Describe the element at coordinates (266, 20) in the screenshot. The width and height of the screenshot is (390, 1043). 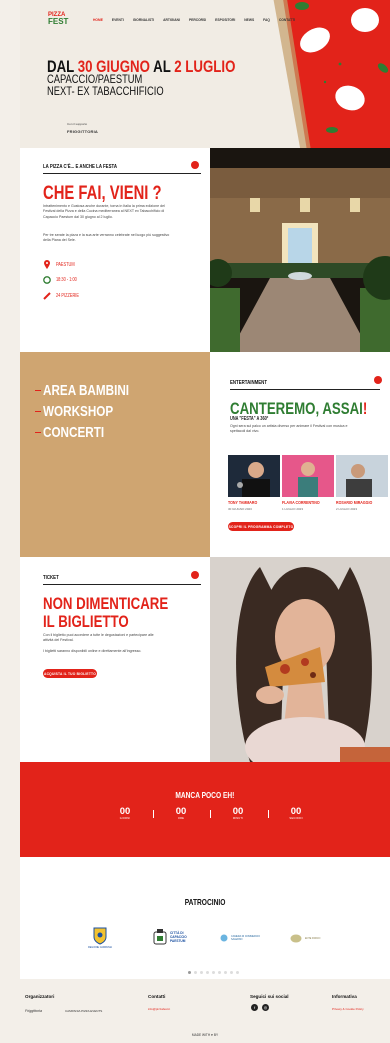
I see `nav-item-faq: FAQ` at that location.